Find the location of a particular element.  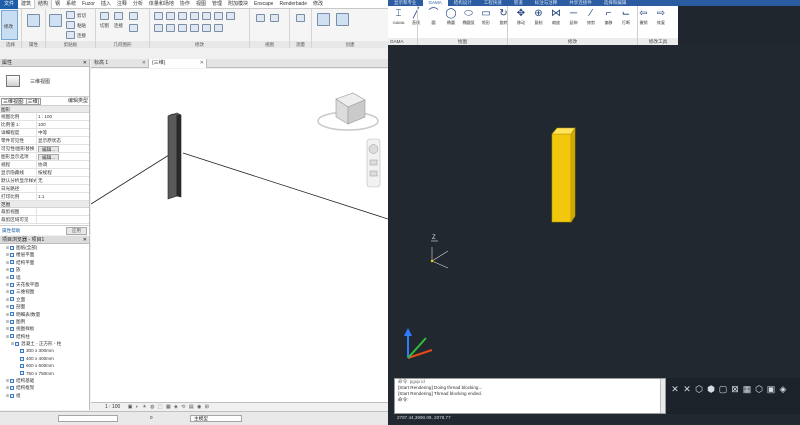

measure-icon is located at coordinates (300, 18).